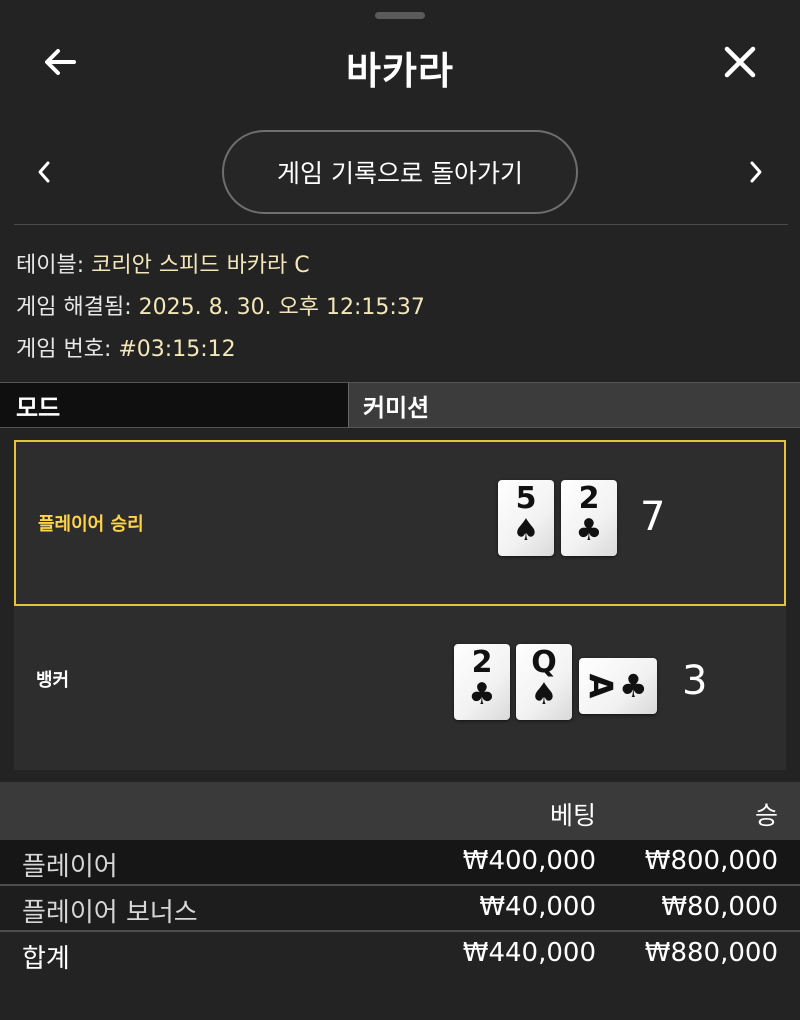  I want to click on bet-amount: ₩400,000, so click(529, 861).